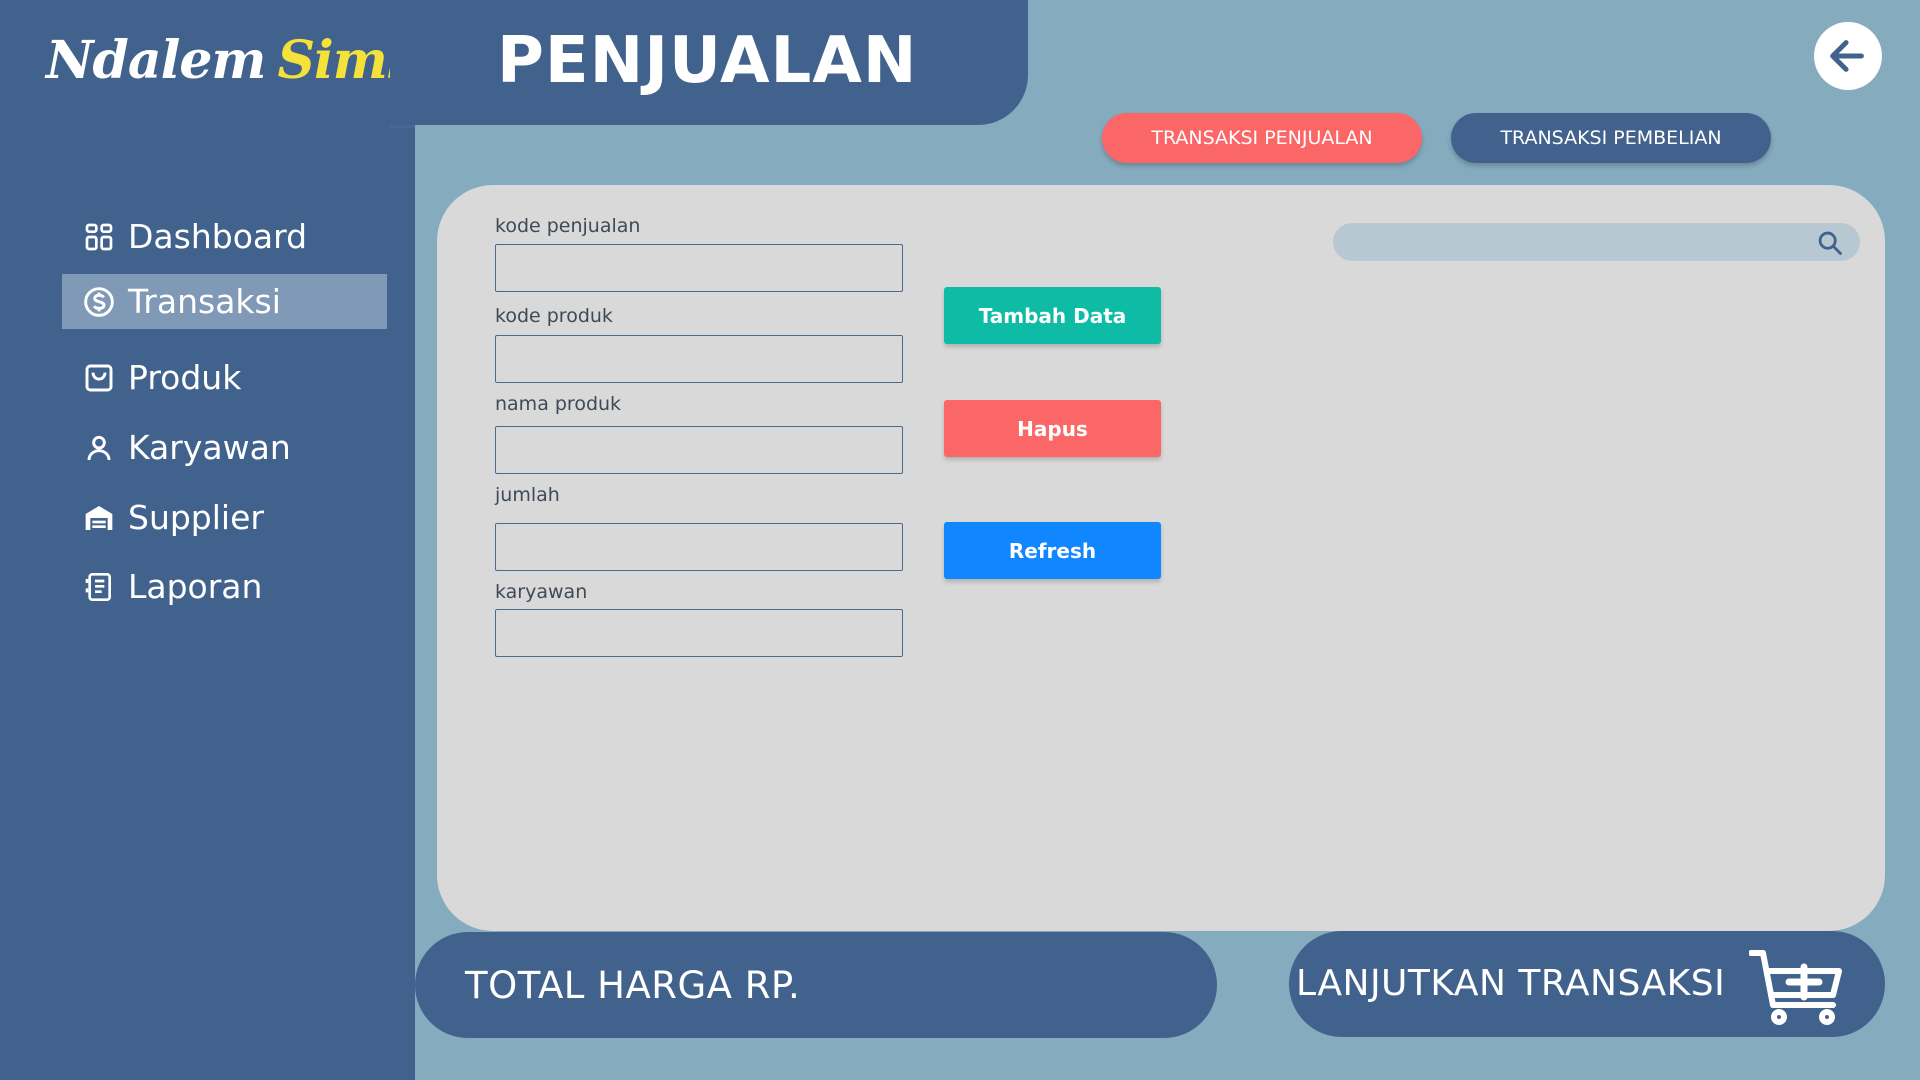  What do you see at coordinates (1830, 243) in the screenshot?
I see `search-icon` at bounding box center [1830, 243].